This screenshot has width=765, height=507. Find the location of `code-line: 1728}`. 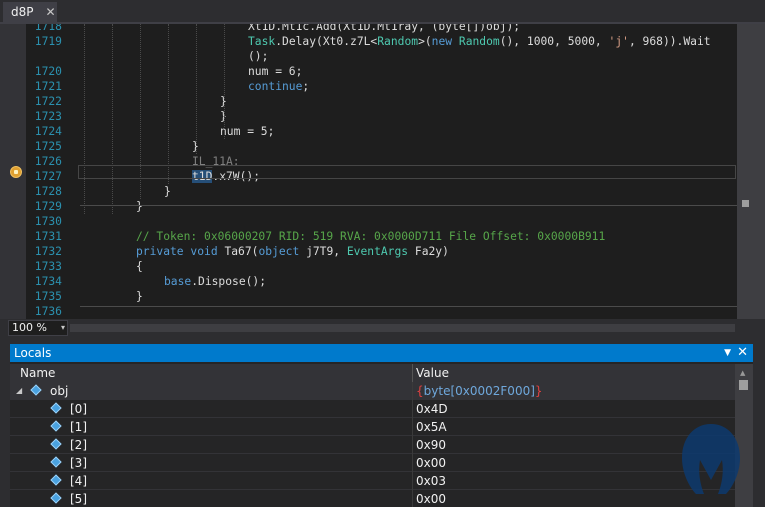

code-line: 1728} is located at coordinates (368, 191).